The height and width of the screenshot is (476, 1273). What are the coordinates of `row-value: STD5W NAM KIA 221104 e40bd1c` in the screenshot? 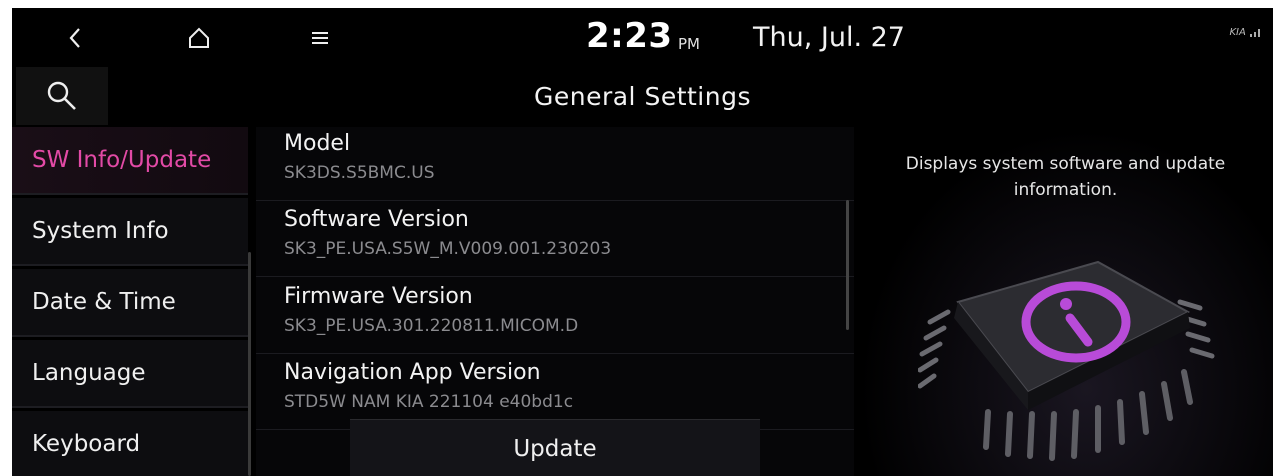 It's located at (429, 402).